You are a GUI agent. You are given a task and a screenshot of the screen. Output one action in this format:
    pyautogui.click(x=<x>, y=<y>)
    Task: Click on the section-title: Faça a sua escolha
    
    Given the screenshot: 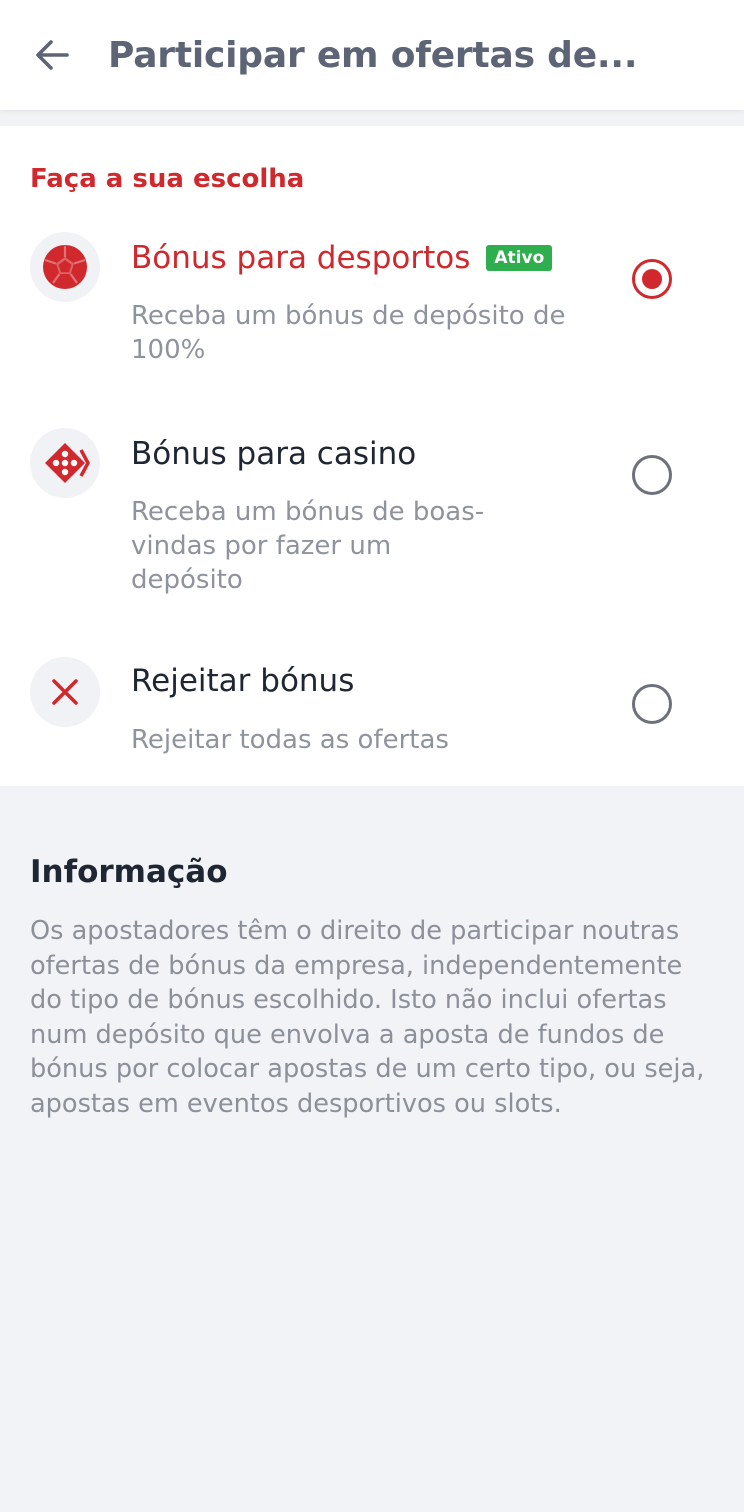 What is the action you would take?
    pyautogui.click(x=167, y=179)
    